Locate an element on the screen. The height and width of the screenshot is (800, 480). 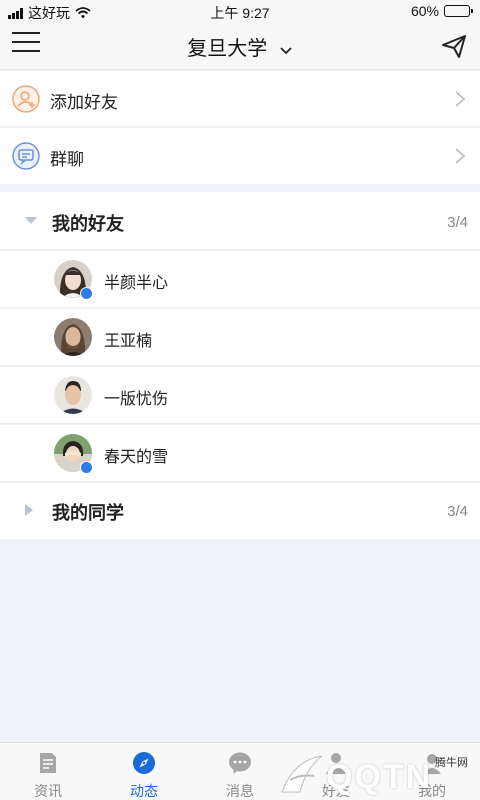
battery-percent: 60% is located at coordinates (424, 11).